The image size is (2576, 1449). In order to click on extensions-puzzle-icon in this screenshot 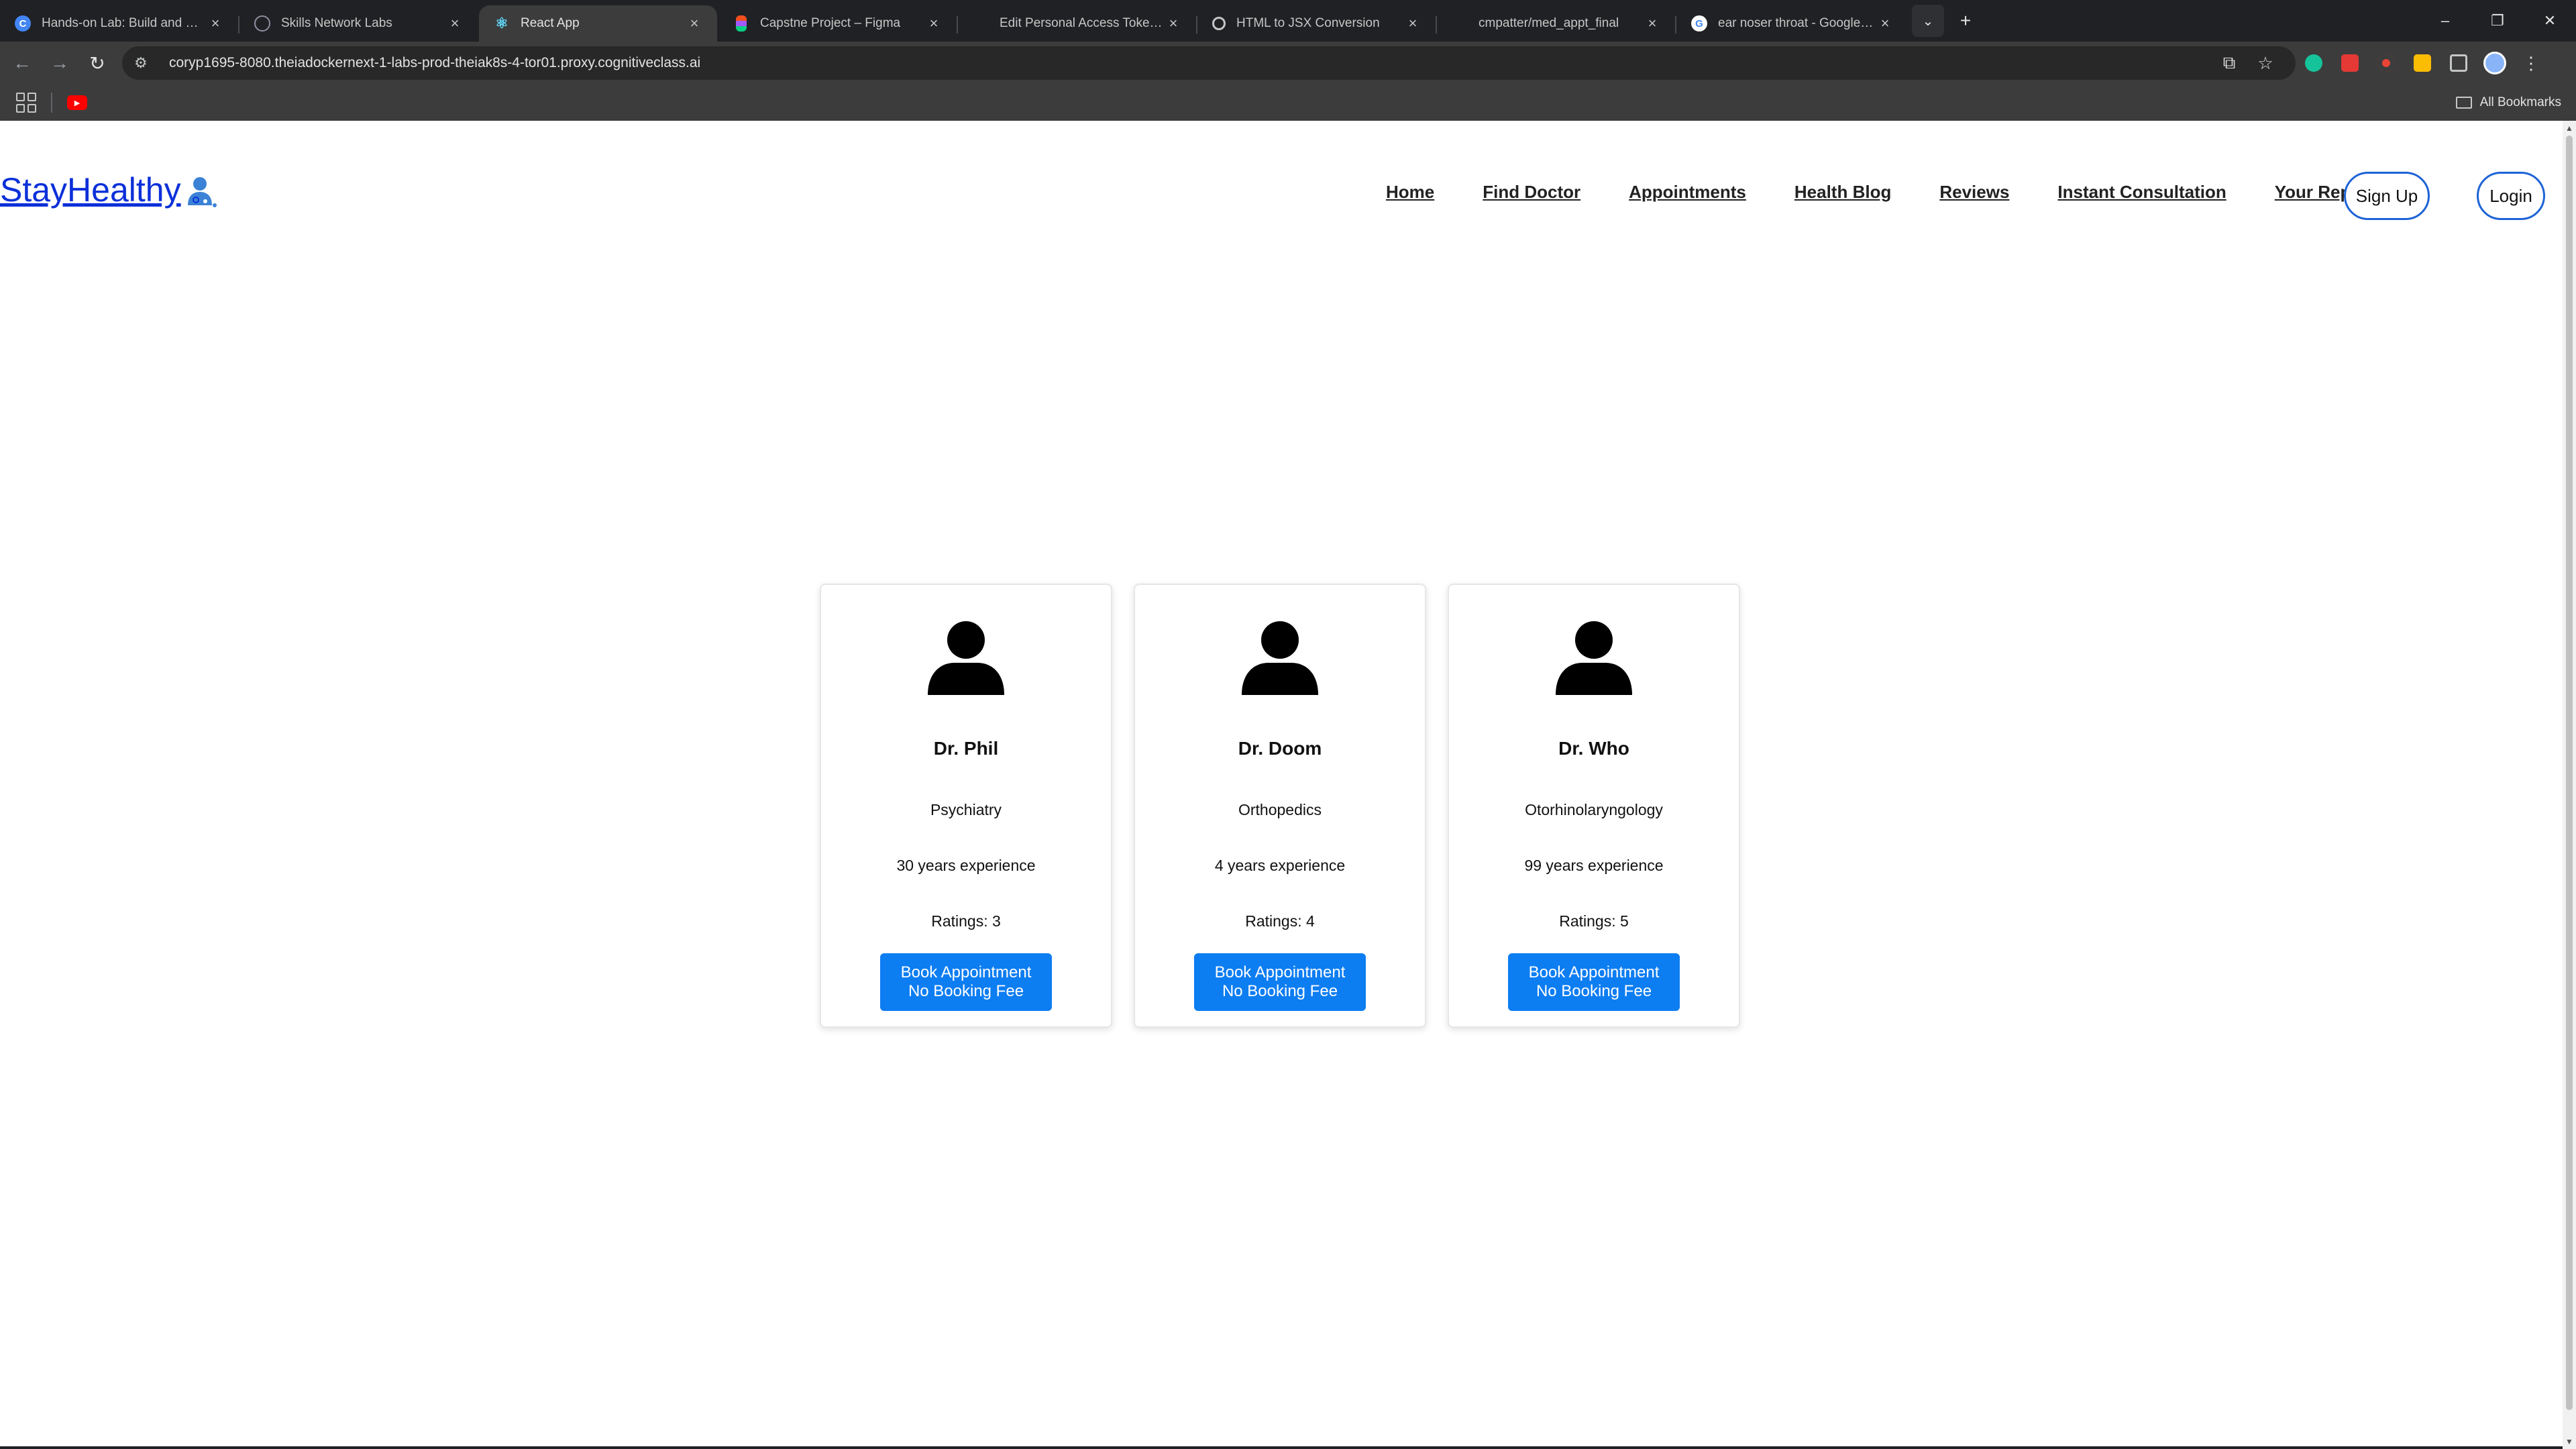, I will do `click(2458, 63)`.